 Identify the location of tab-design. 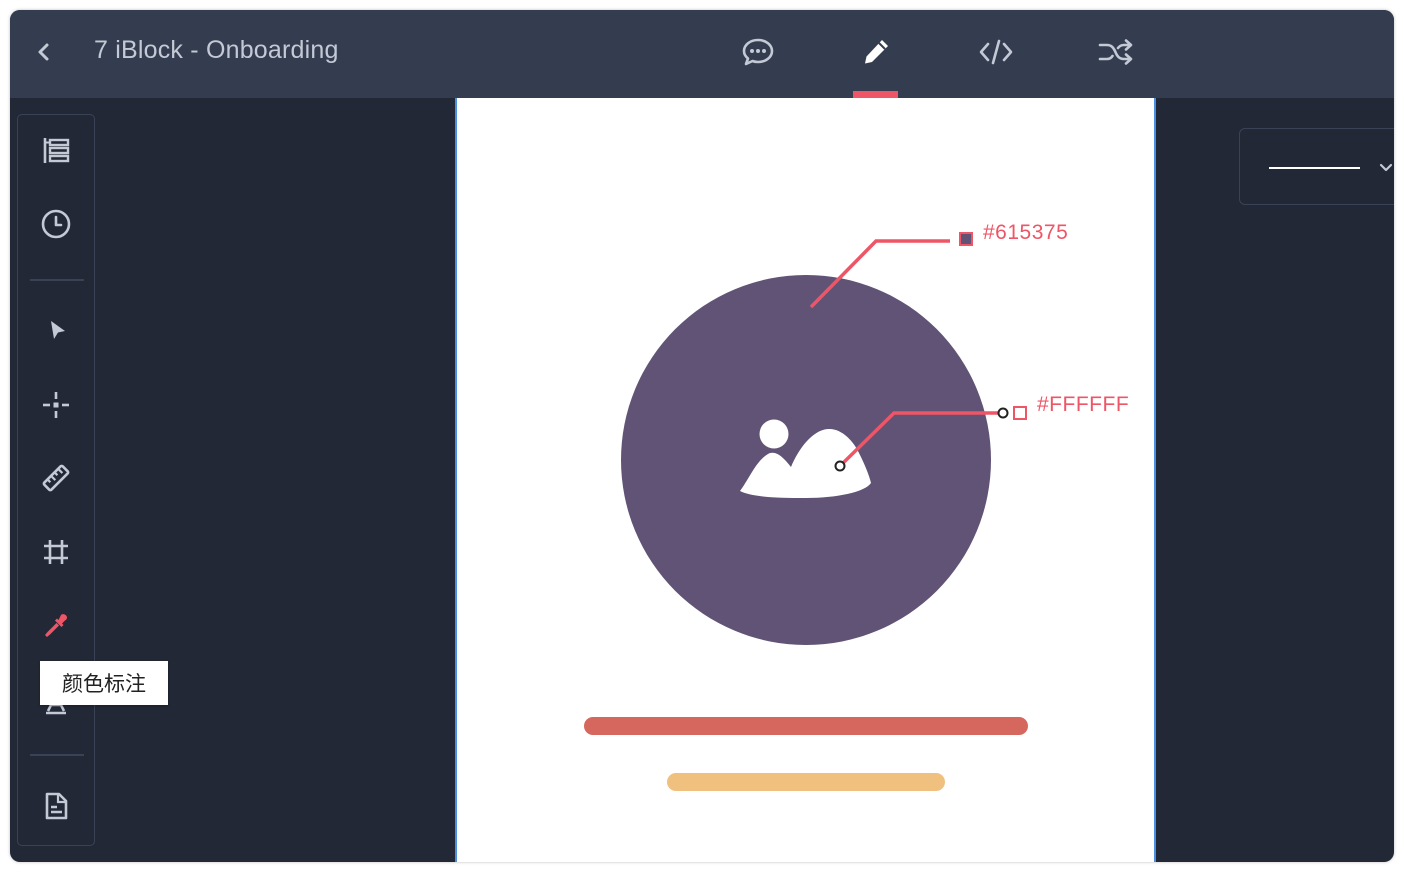
(876, 52).